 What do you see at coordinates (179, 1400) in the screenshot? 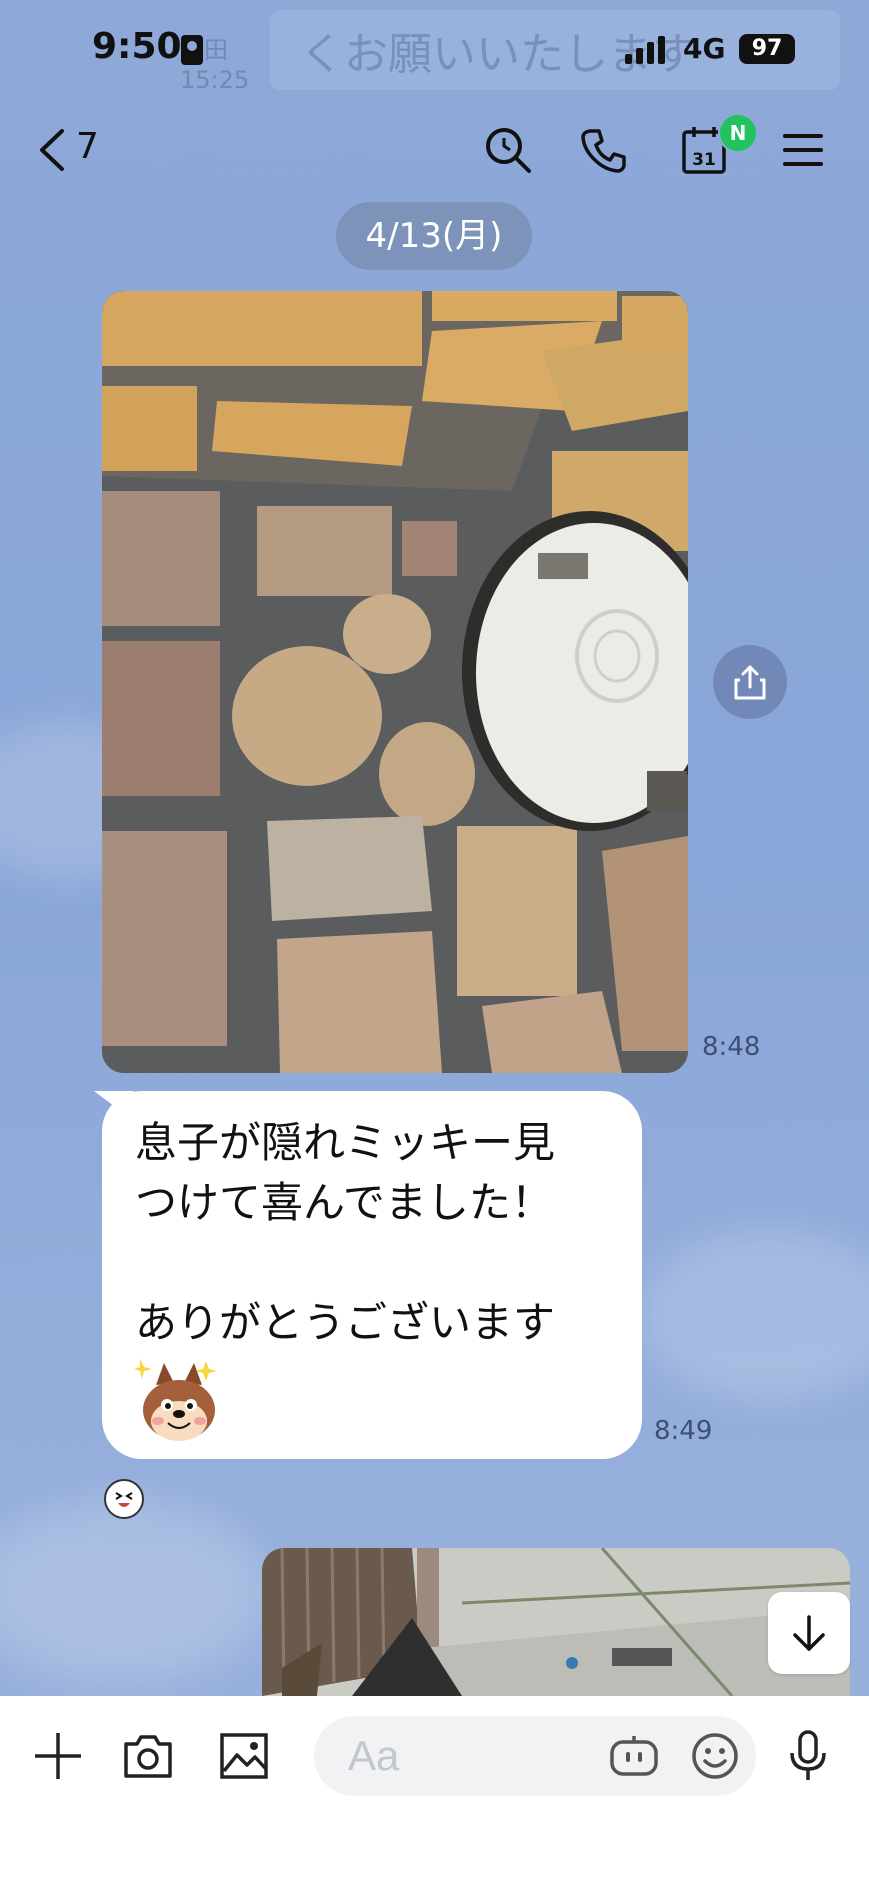
I see `chipmunk-sticker-icon` at bounding box center [179, 1400].